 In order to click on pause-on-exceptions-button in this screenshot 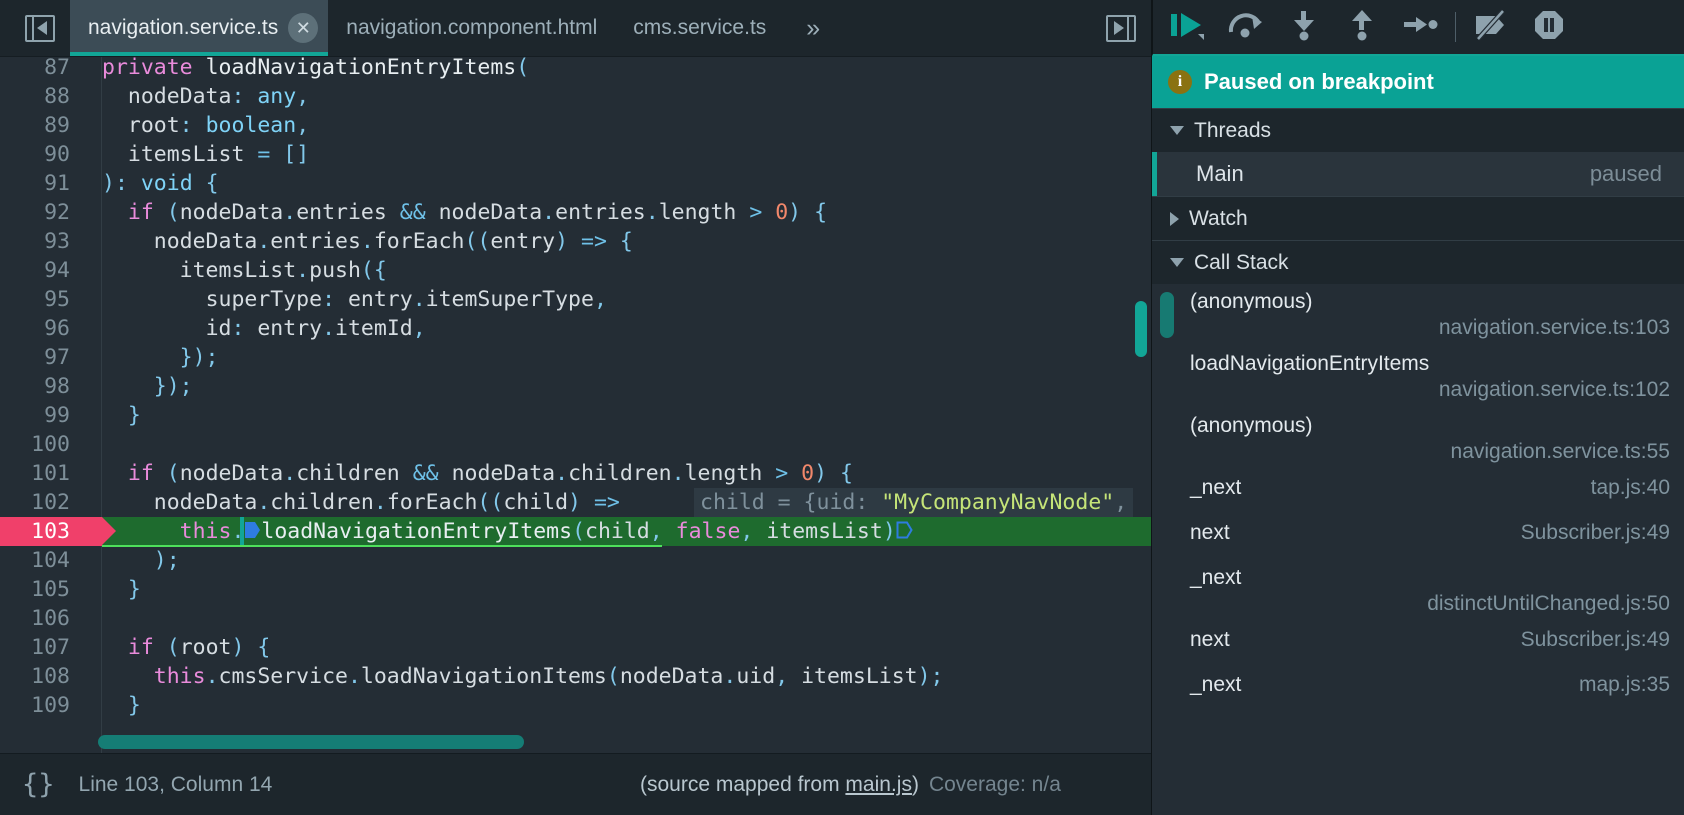, I will do `click(1549, 27)`.